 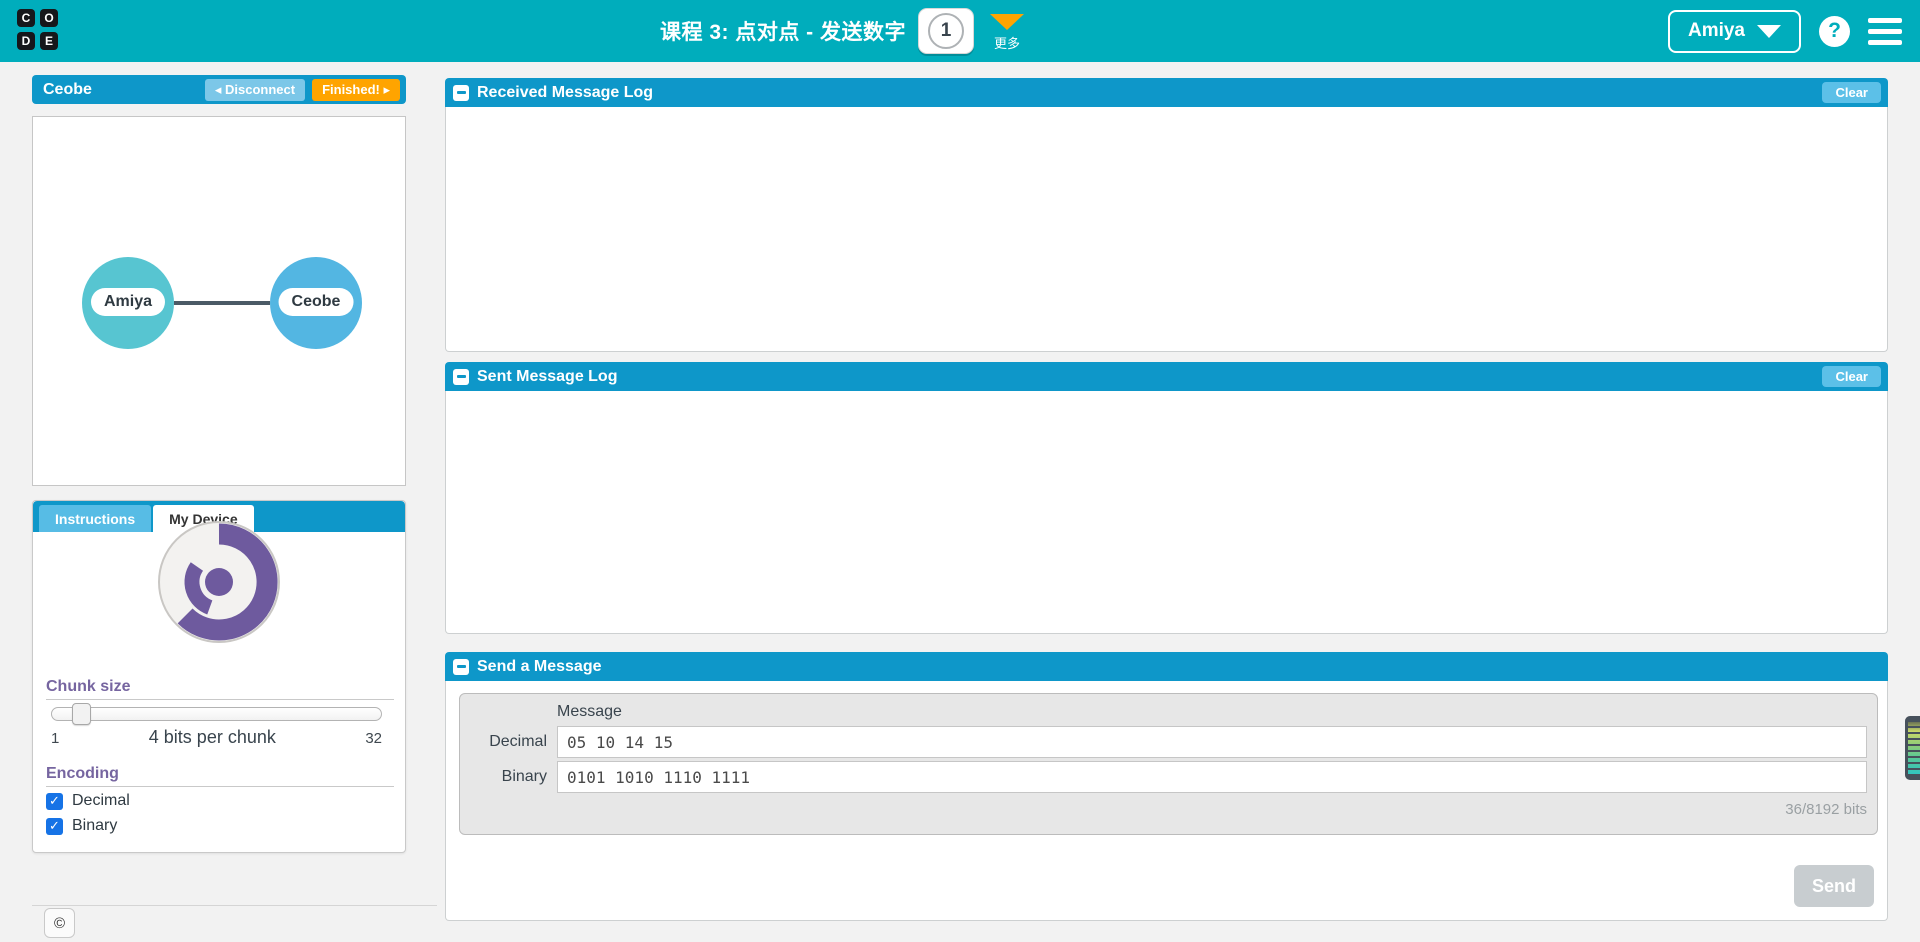 What do you see at coordinates (1166, 376) in the screenshot?
I see `panel-header: Sent Message Log Clear` at bounding box center [1166, 376].